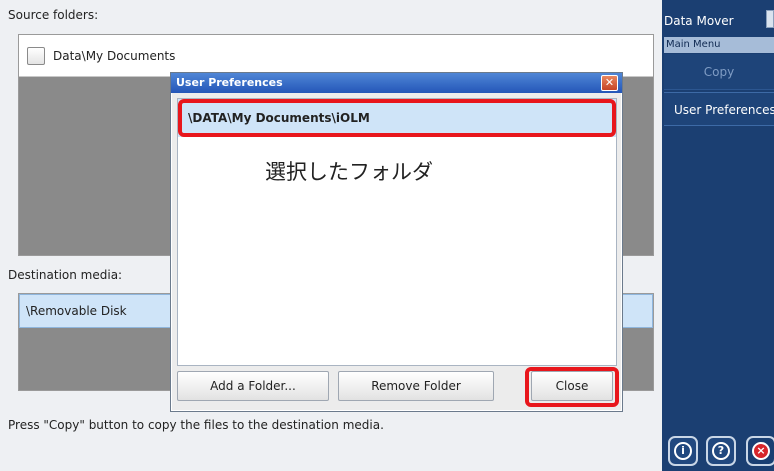  What do you see at coordinates (53, 15) in the screenshot?
I see `source-folders-label: Source folders:` at bounding box center [53, 15].